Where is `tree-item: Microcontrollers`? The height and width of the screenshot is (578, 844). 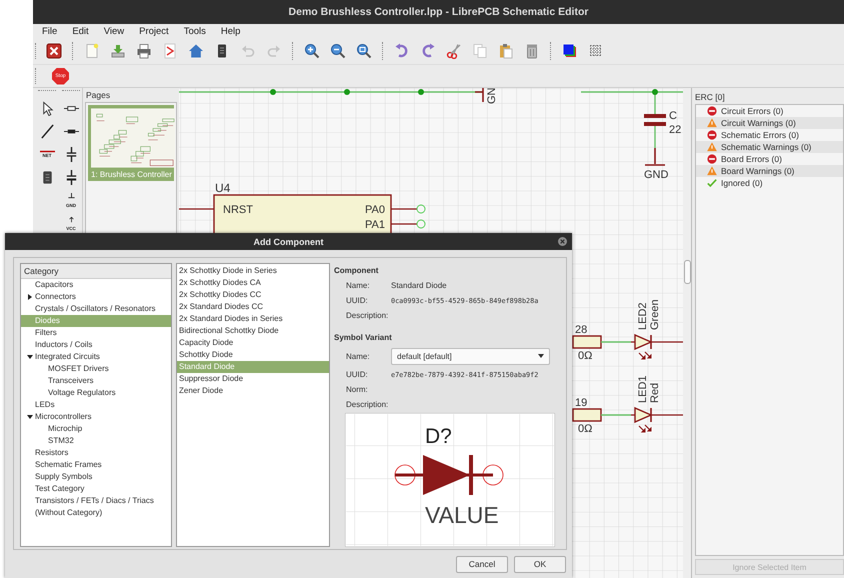 tree-item: Microcontrollers is located at coordinates (96, 417).